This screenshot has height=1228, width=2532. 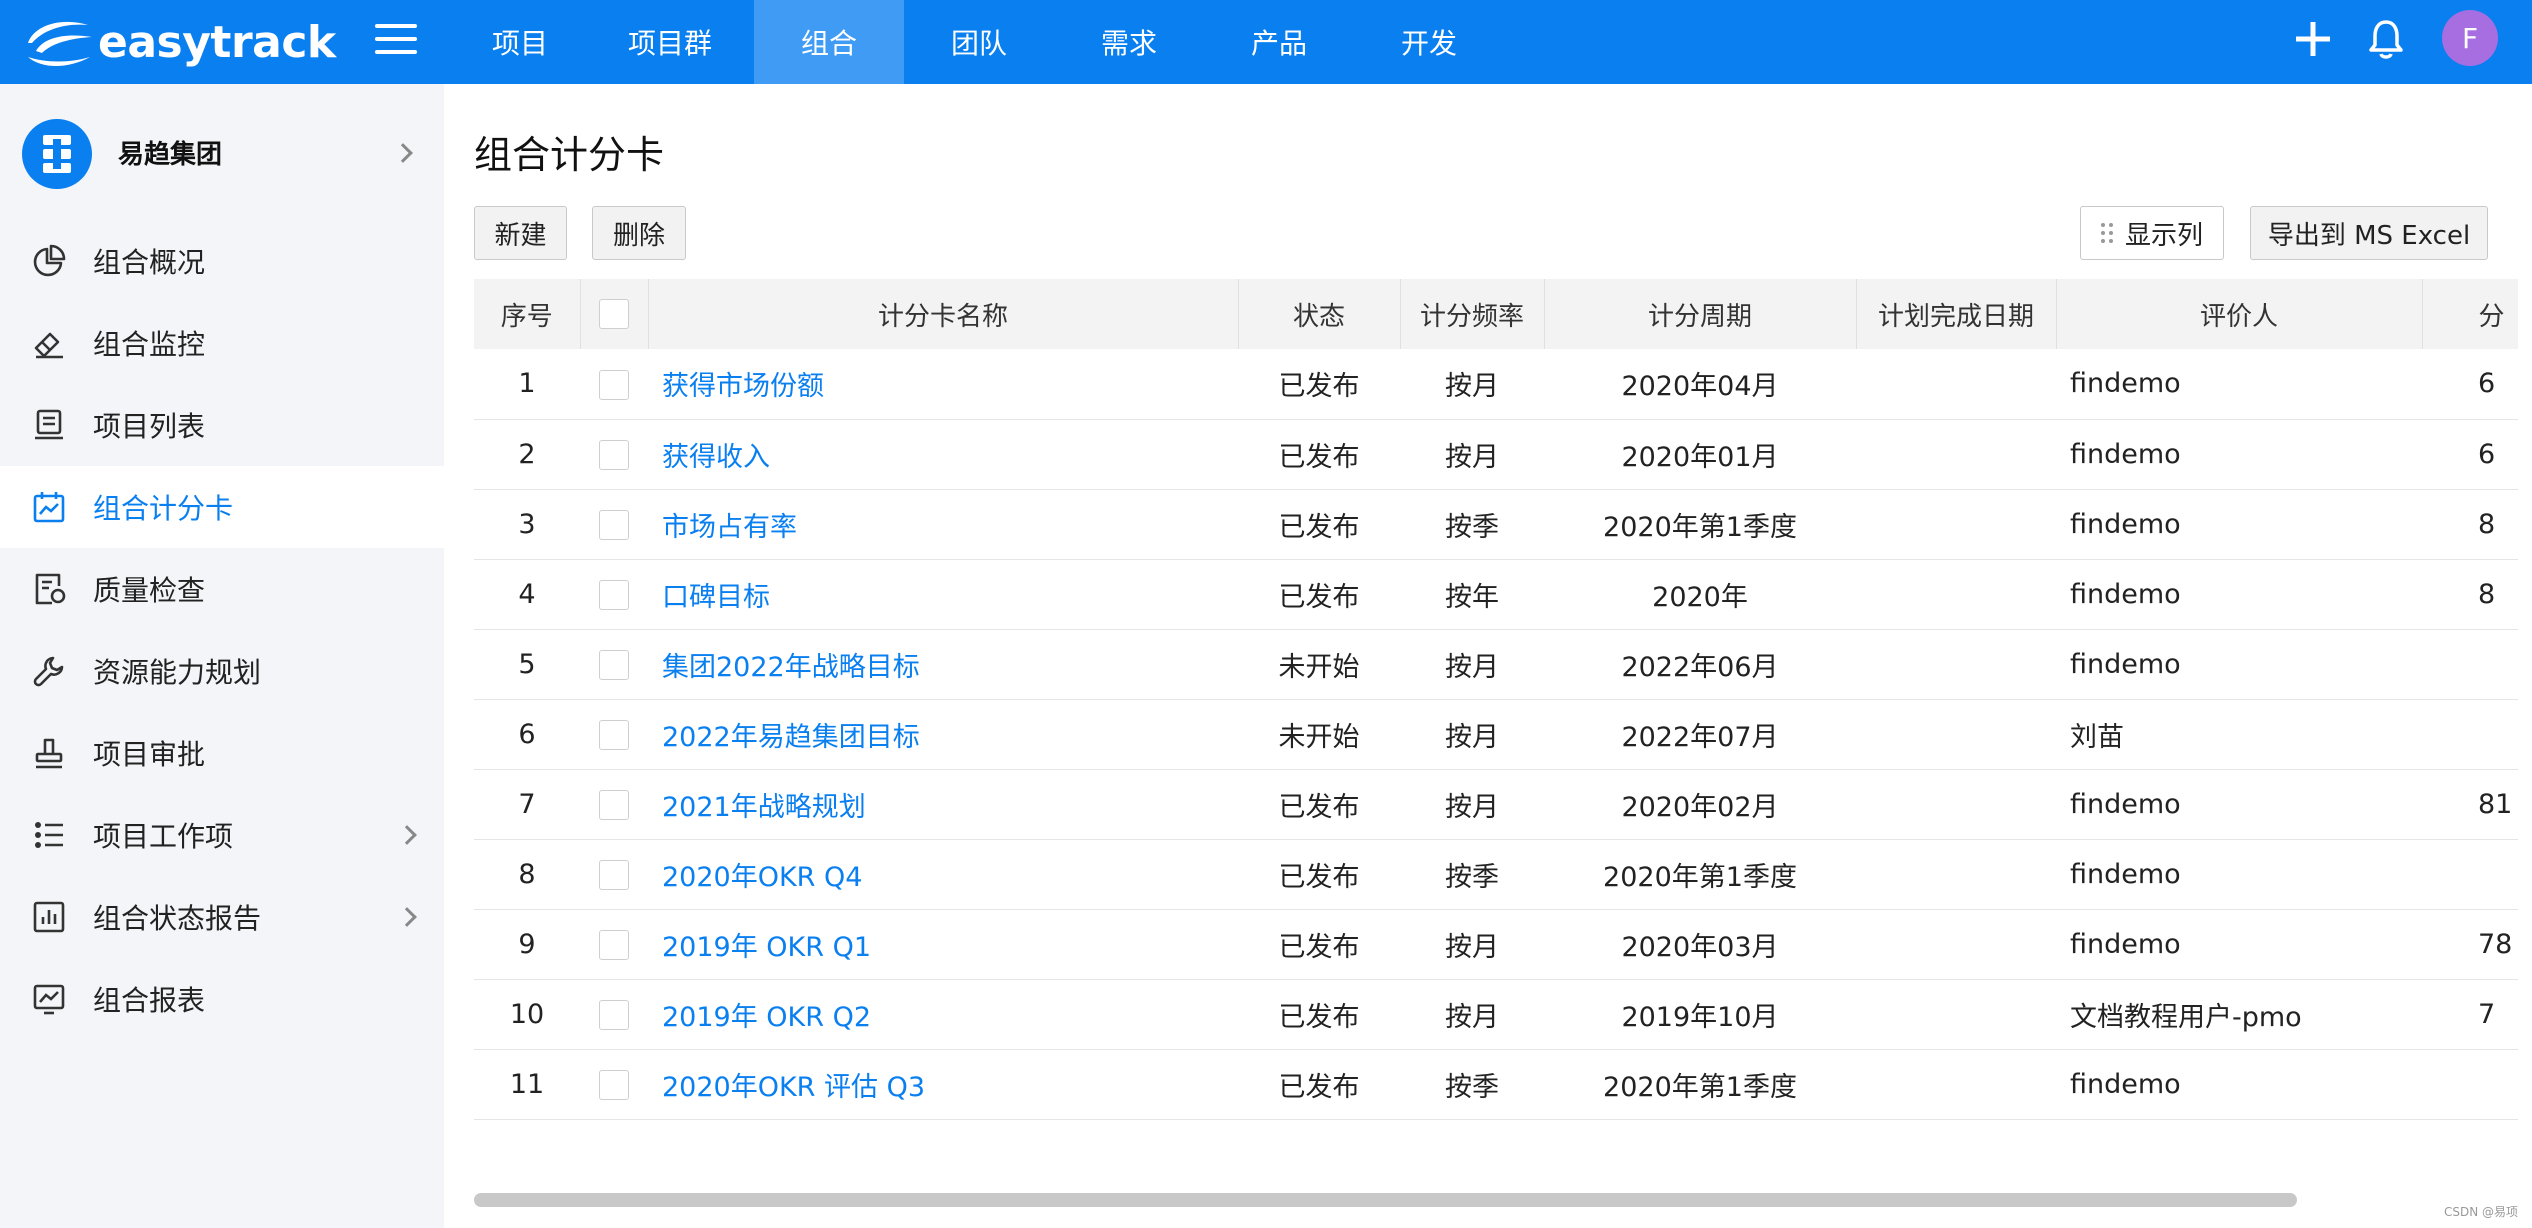 What do you see at coordinates (716, 597) in the screenshot?
I see `scorecard-name-link: 口碑目标` at bounding box center [716, 597].